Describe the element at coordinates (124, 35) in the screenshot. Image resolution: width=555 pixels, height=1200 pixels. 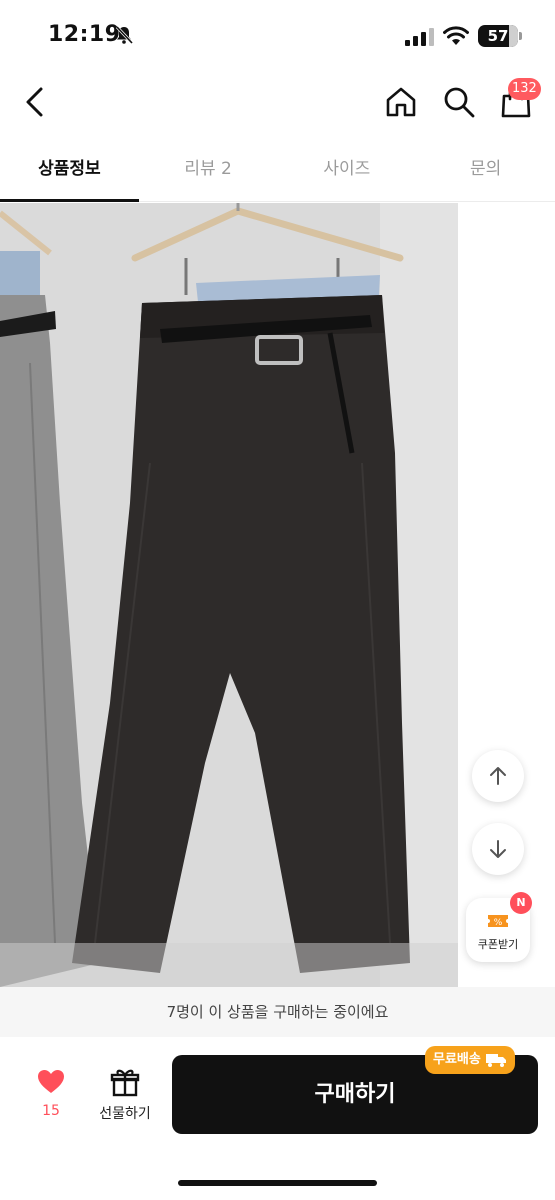
I see `bell-off-icon` at that location.